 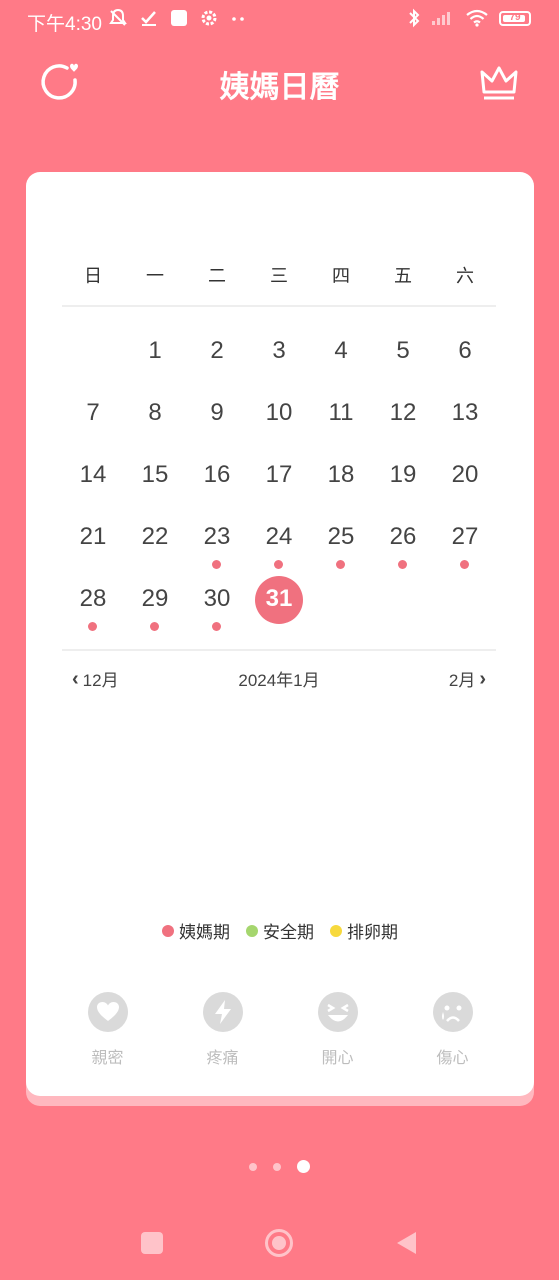 I want to click on day-number: 15, so click(x=155, y=474).